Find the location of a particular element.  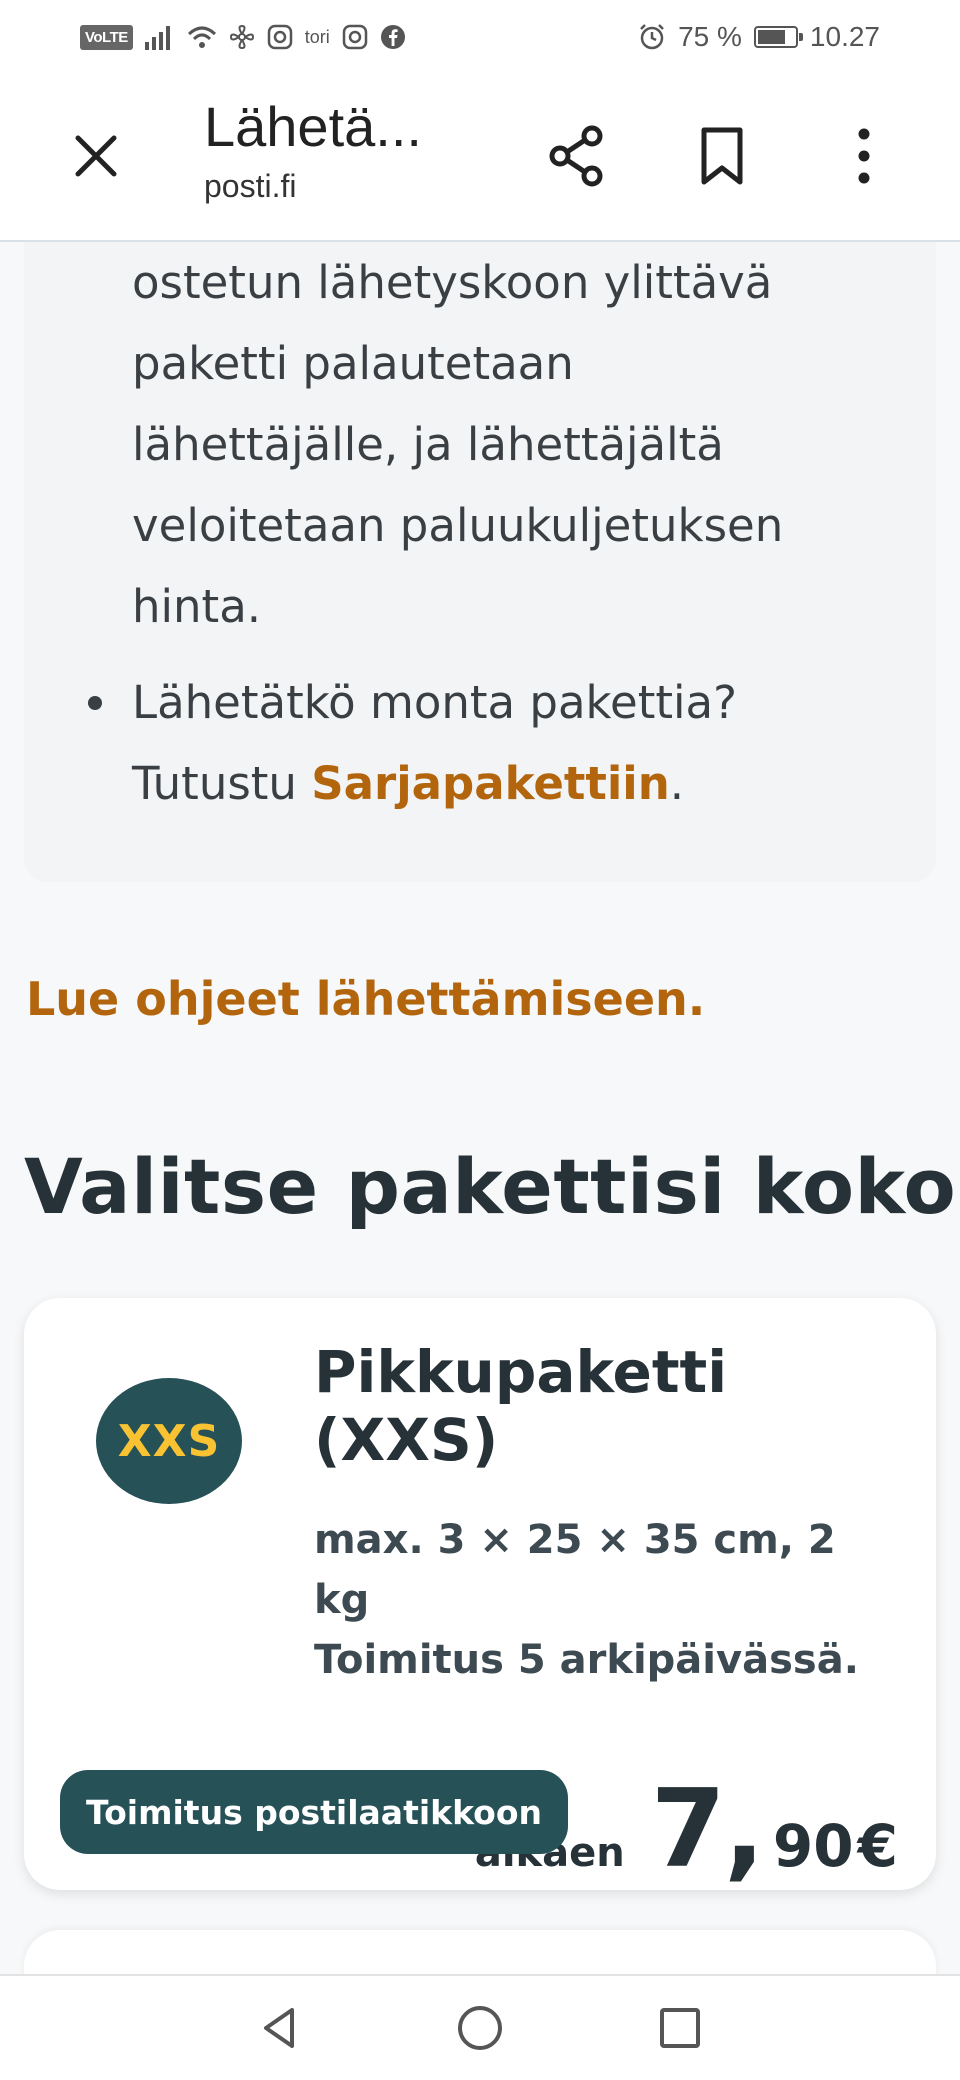

package-dimensions: max. 3 × 25 × 35 cm, 2 kg is located at coordinates (604, 1570).